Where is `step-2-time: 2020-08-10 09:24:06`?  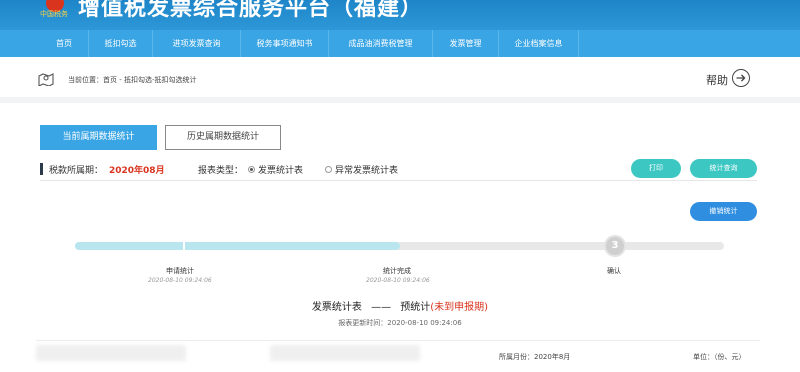
step-2-time: 2020-08-10 09:24:06 is located at coordinates (398, 280).